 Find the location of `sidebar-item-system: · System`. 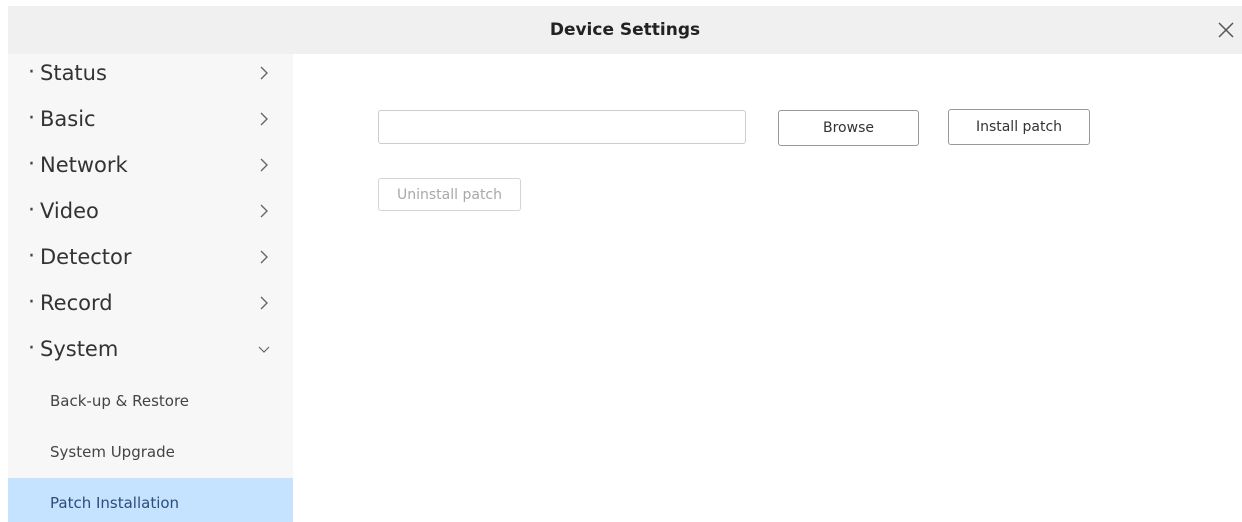

sidebar-item-system: · System is located at coordinates (150, 353).